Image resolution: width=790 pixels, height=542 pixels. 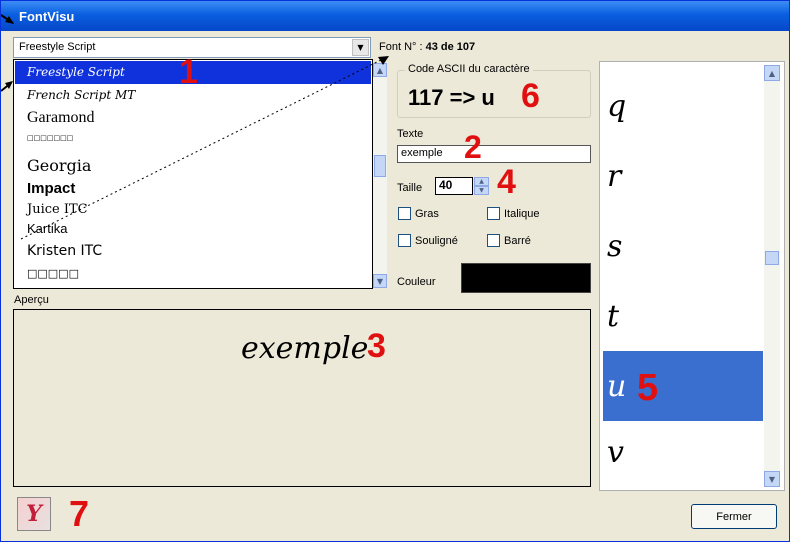 I want to click on font-item-label: Georgia, so click(x=59, y=165).